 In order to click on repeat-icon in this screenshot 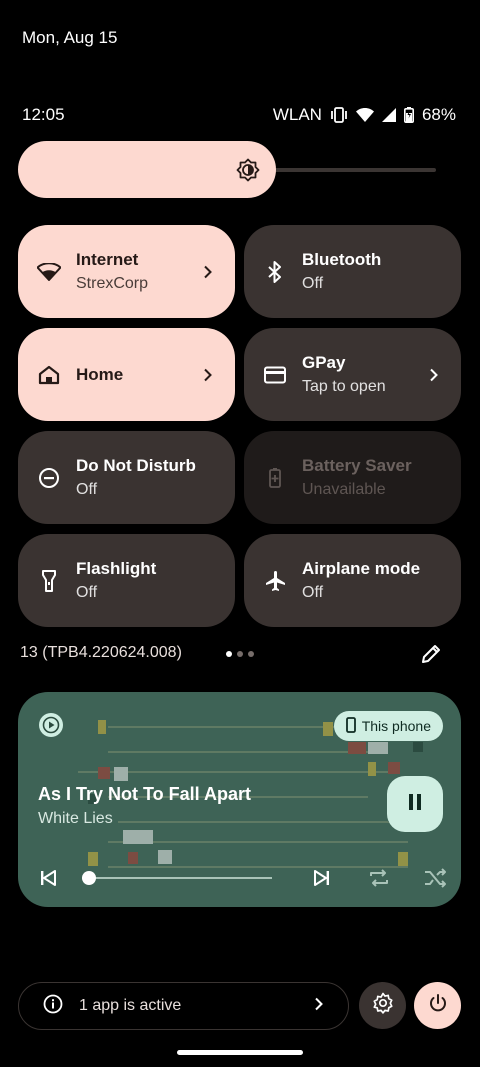, I will do `click(379, 878)`.